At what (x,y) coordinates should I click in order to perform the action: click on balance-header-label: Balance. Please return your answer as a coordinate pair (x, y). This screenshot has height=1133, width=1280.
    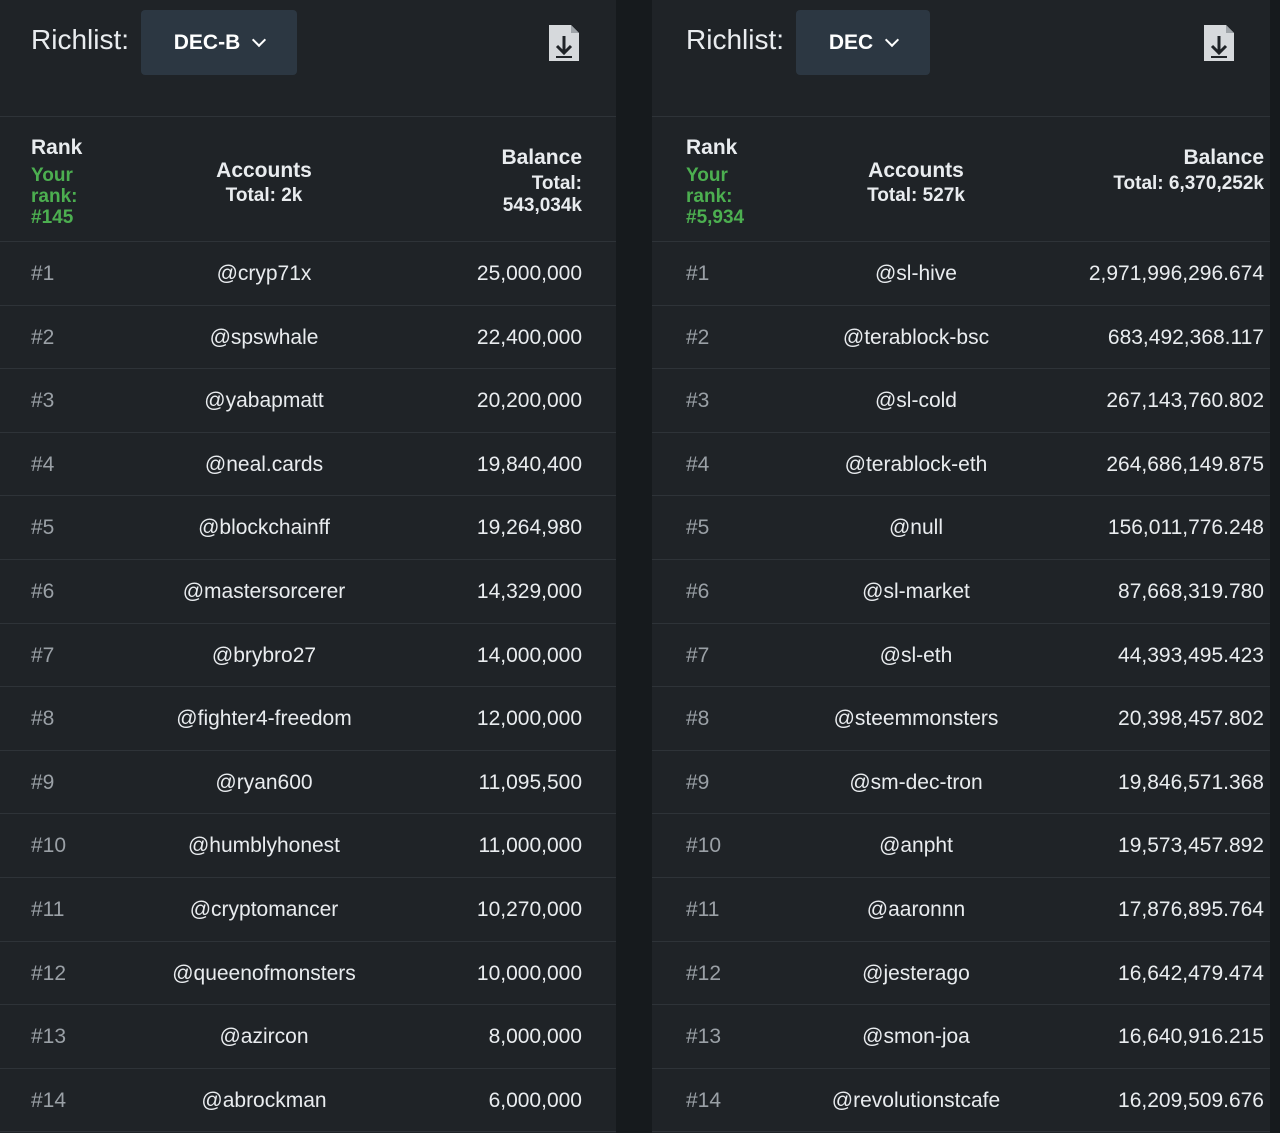
    Looking at the image, I should click on (541, 157).